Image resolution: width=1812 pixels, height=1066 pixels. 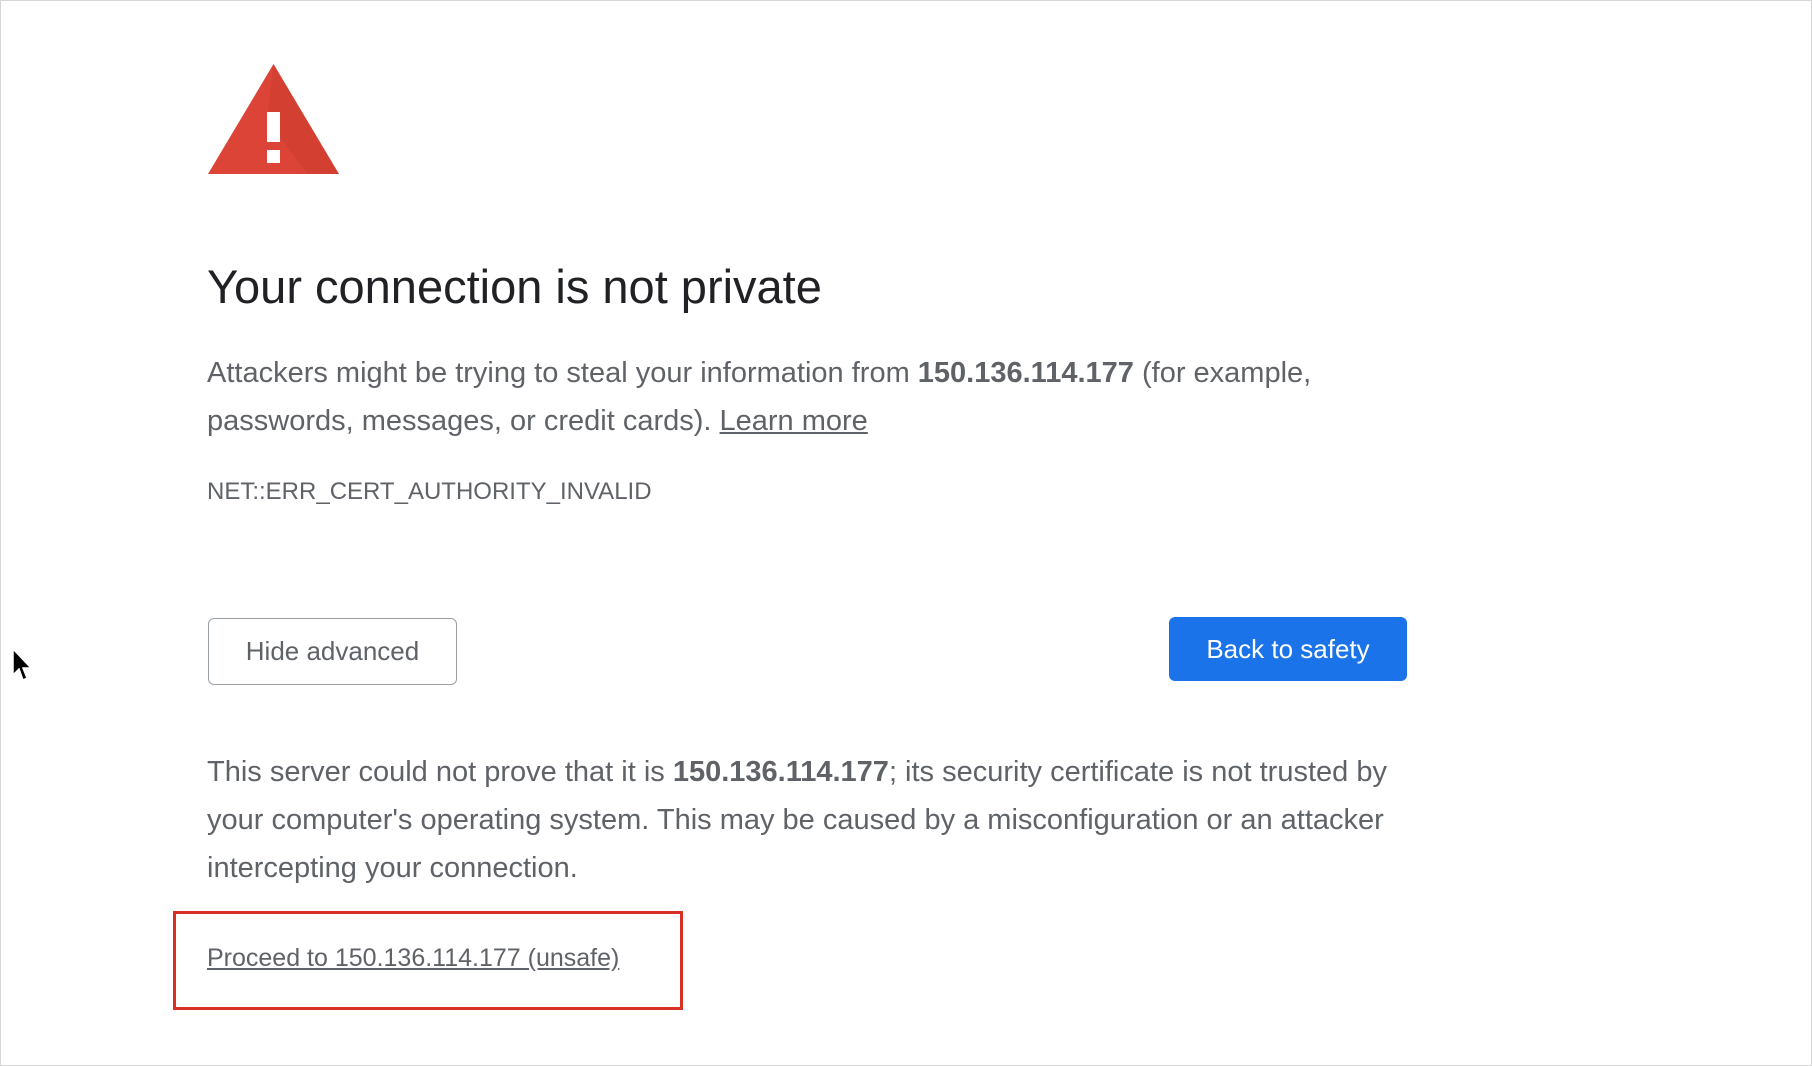 I want to click on mouse-pointer-icon, so click(x=22, y=665).